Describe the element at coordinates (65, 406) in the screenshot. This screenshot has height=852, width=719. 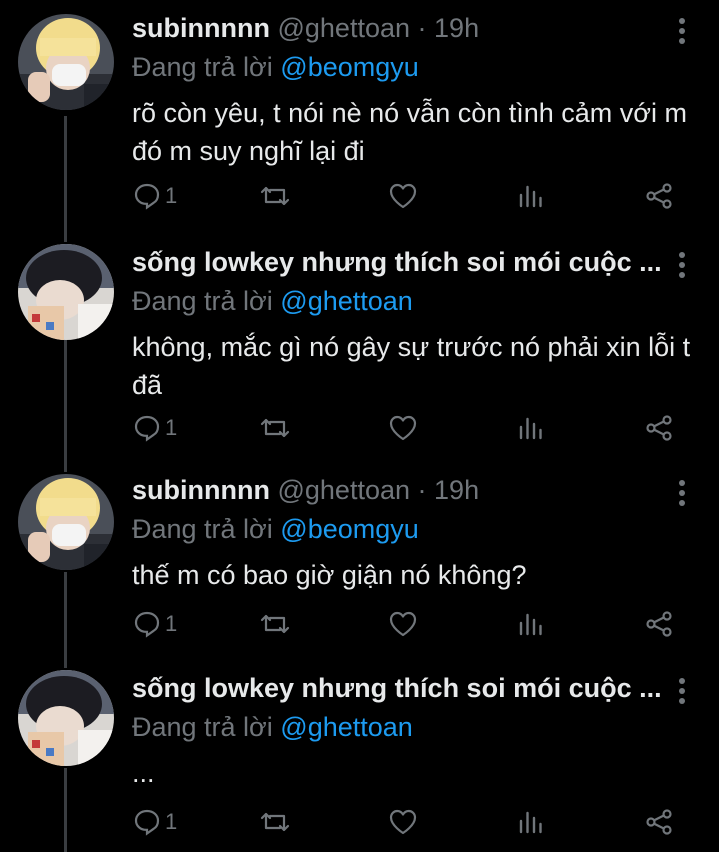
I see `thread-line` at that location.